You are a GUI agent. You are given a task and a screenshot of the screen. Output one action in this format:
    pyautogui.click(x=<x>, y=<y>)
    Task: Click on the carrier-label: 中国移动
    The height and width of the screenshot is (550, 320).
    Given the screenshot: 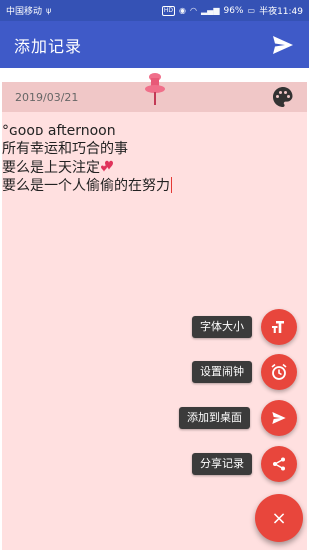 What is the action you would take?
    pyautogui.click(x=24, y=12)
    